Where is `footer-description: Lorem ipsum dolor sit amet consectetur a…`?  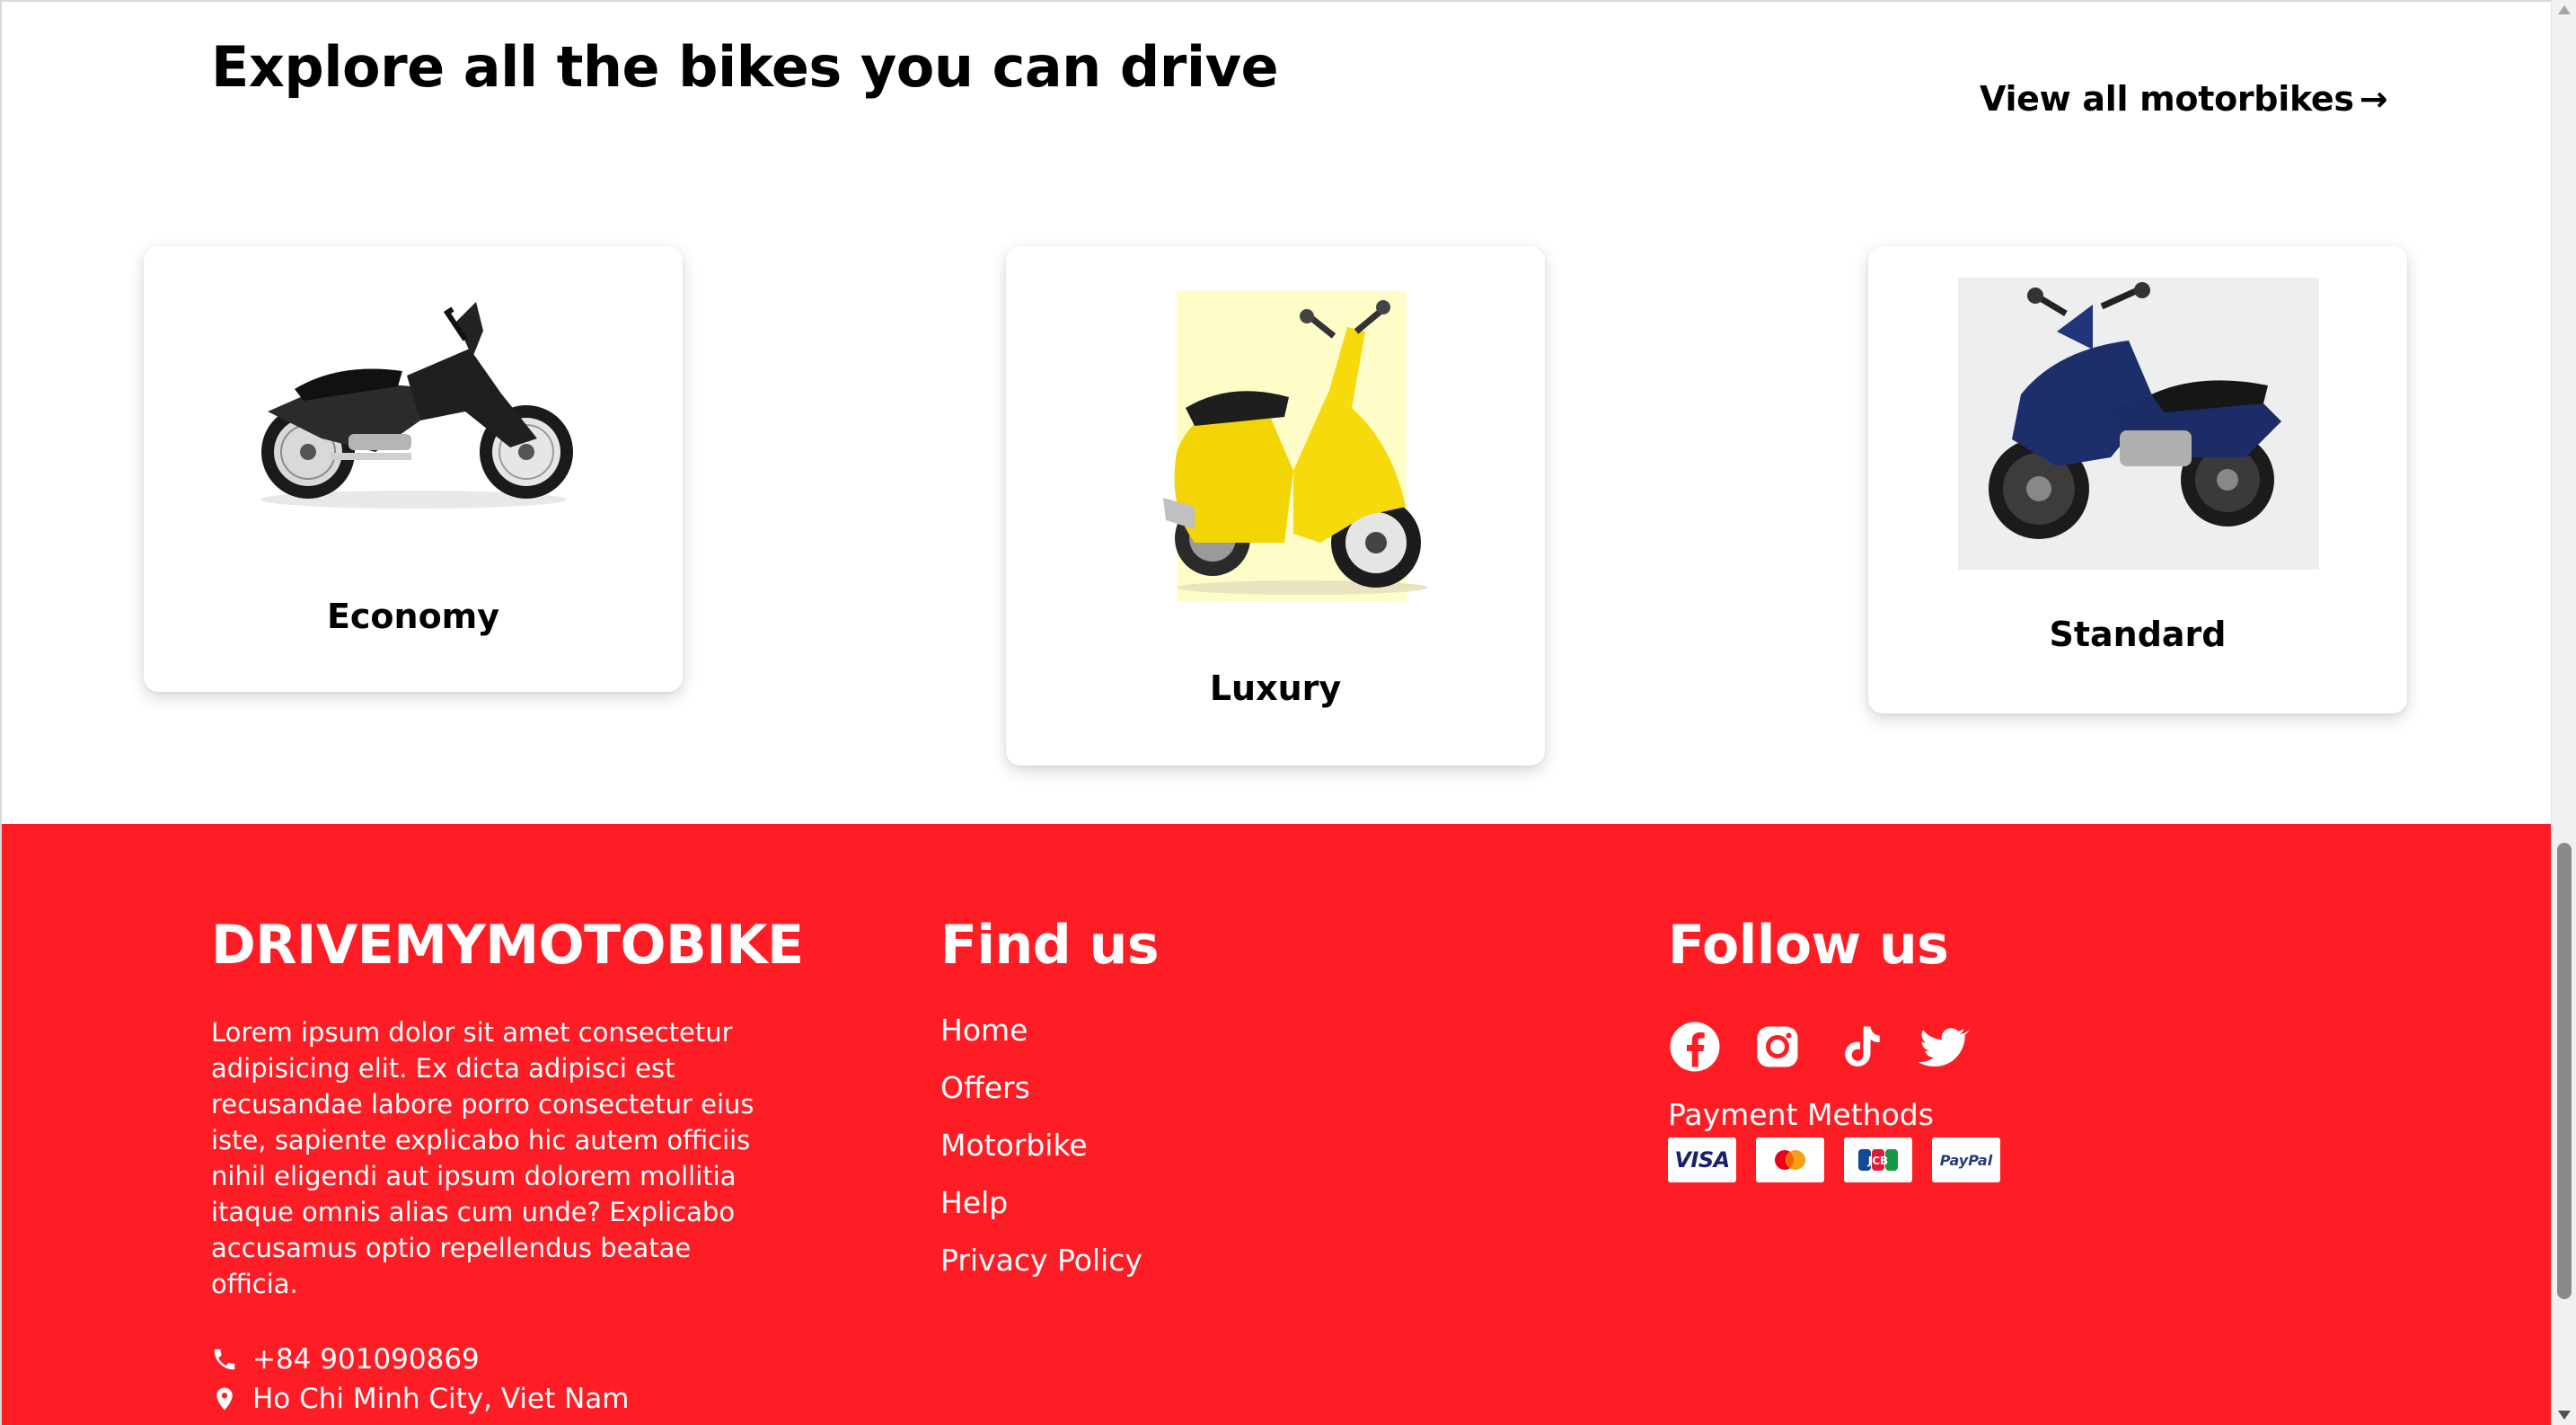 footer-description: Lorem ipsum dolor sit amet consectetur a… is located at coordinates (482, 1158).